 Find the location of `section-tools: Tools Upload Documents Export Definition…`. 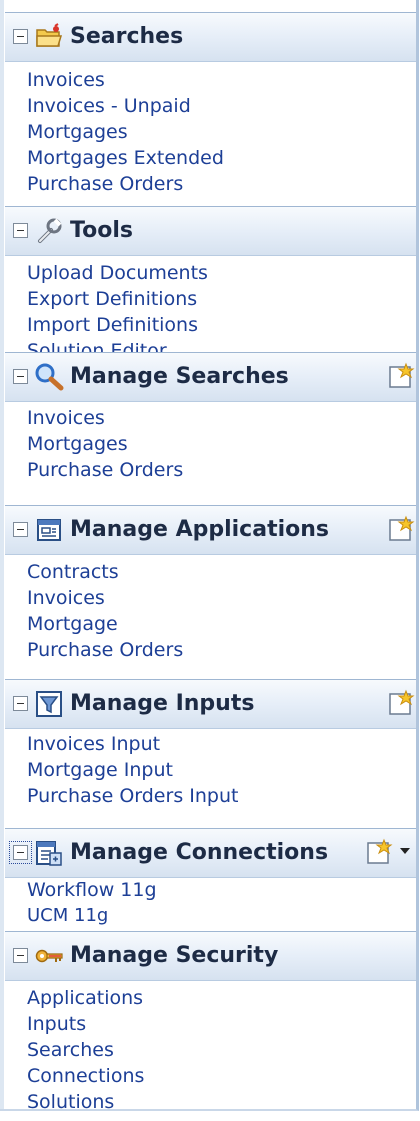

section-tools: Tools Upload Documents Export Definition… is located at coordinates (208, 284).